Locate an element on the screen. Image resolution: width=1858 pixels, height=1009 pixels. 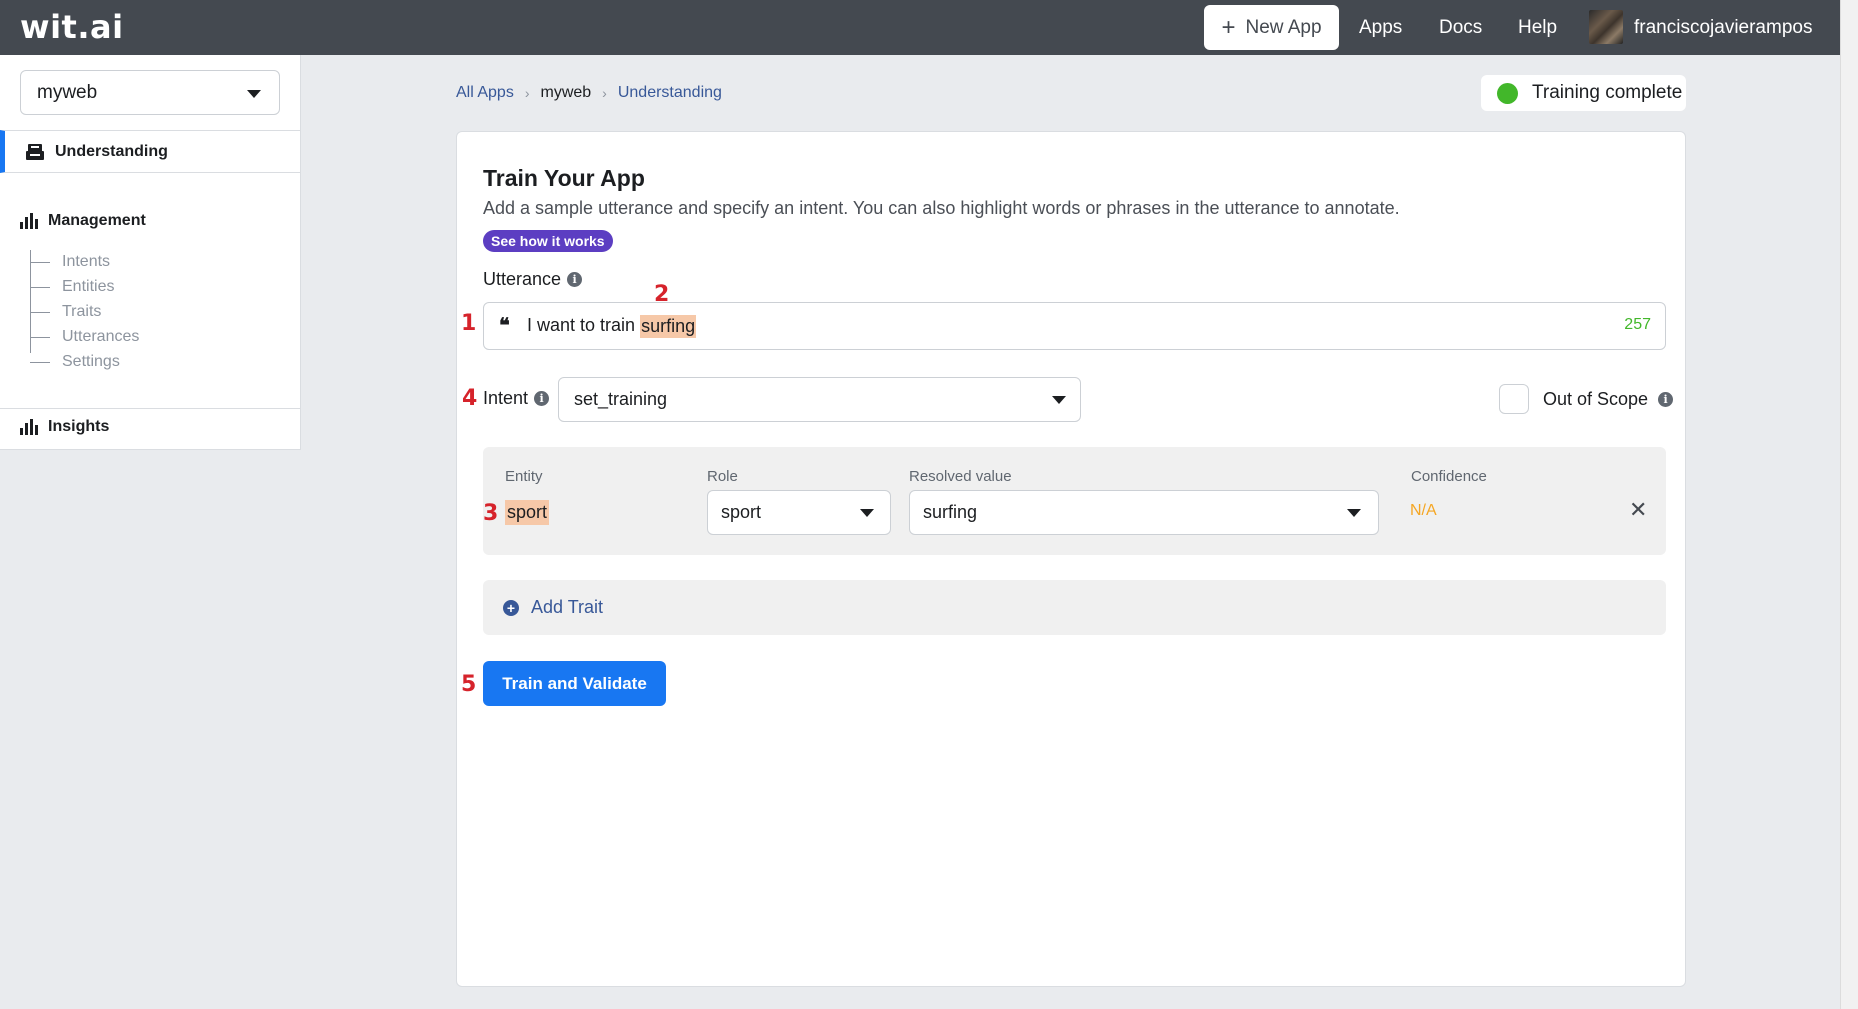
intent-value: set_training is located at coordinates (621, 399).